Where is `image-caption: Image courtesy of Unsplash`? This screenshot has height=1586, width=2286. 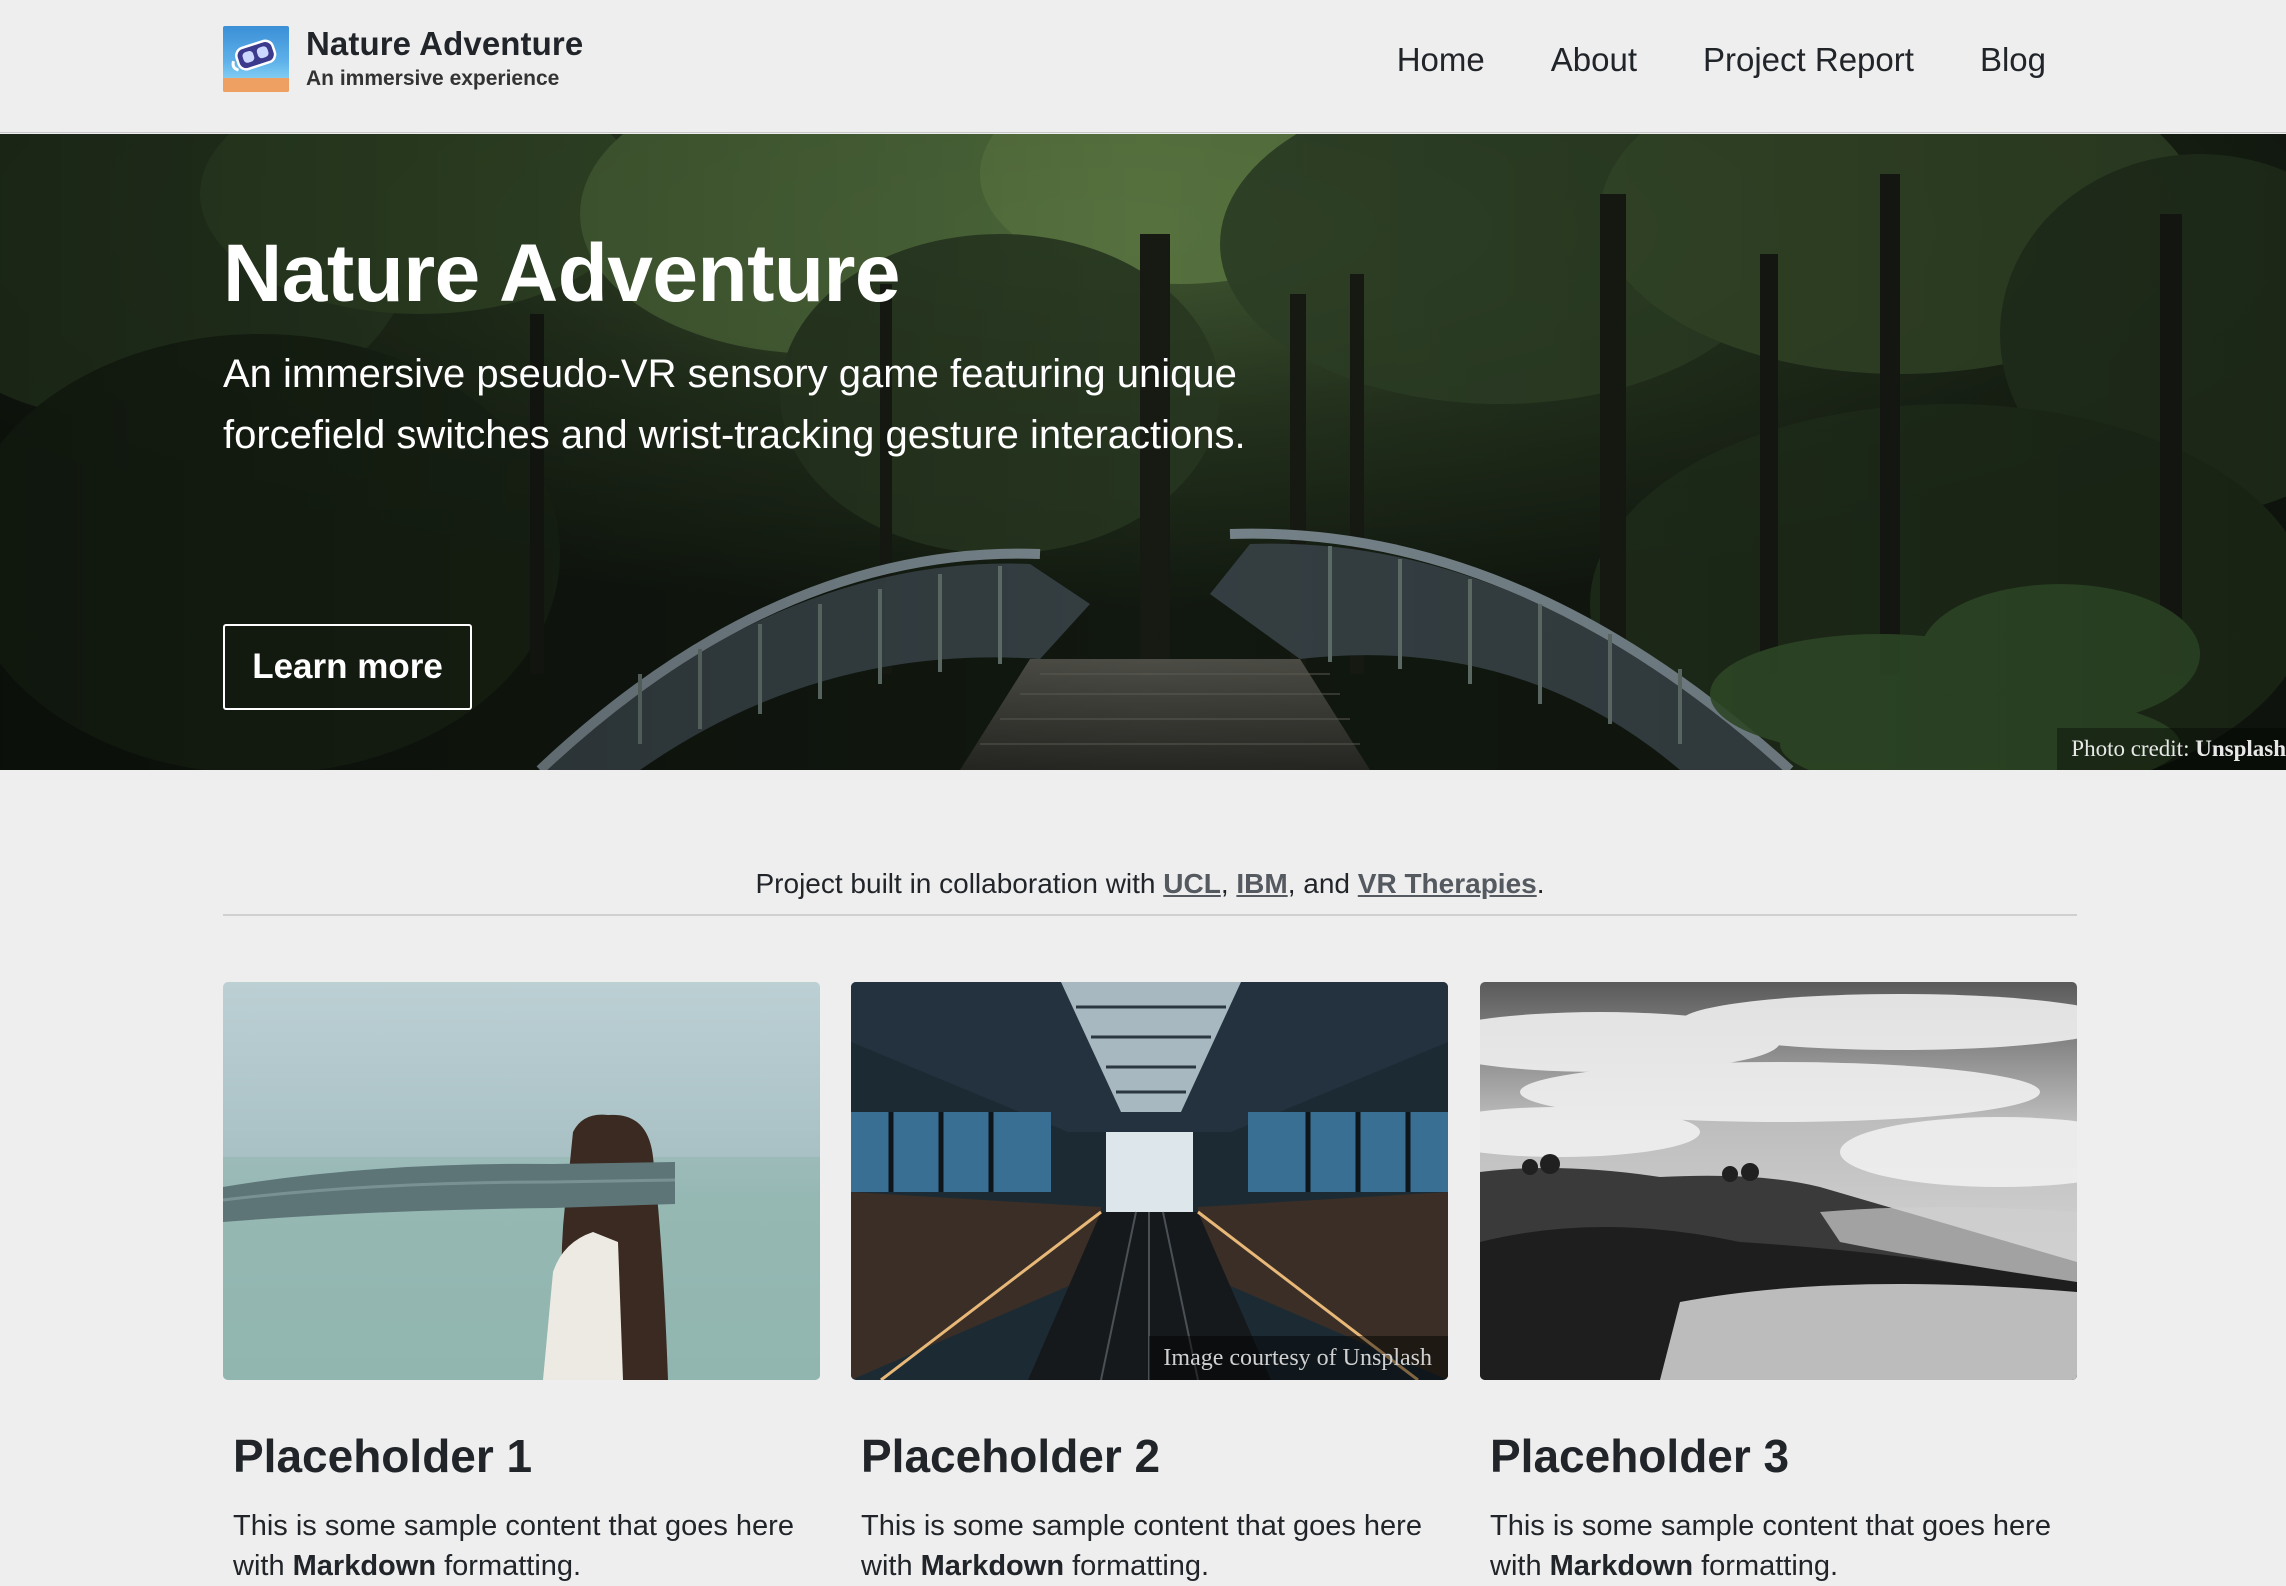
image-caption: Image courtesy of Unsplash is located at coordinates (1298, 1358).